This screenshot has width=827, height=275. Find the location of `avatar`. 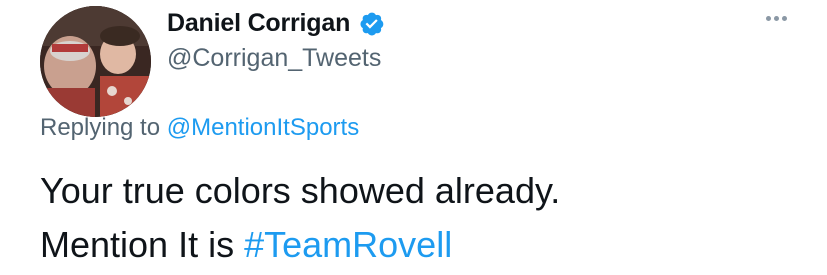

avatar is located at coordinates (95, 61).